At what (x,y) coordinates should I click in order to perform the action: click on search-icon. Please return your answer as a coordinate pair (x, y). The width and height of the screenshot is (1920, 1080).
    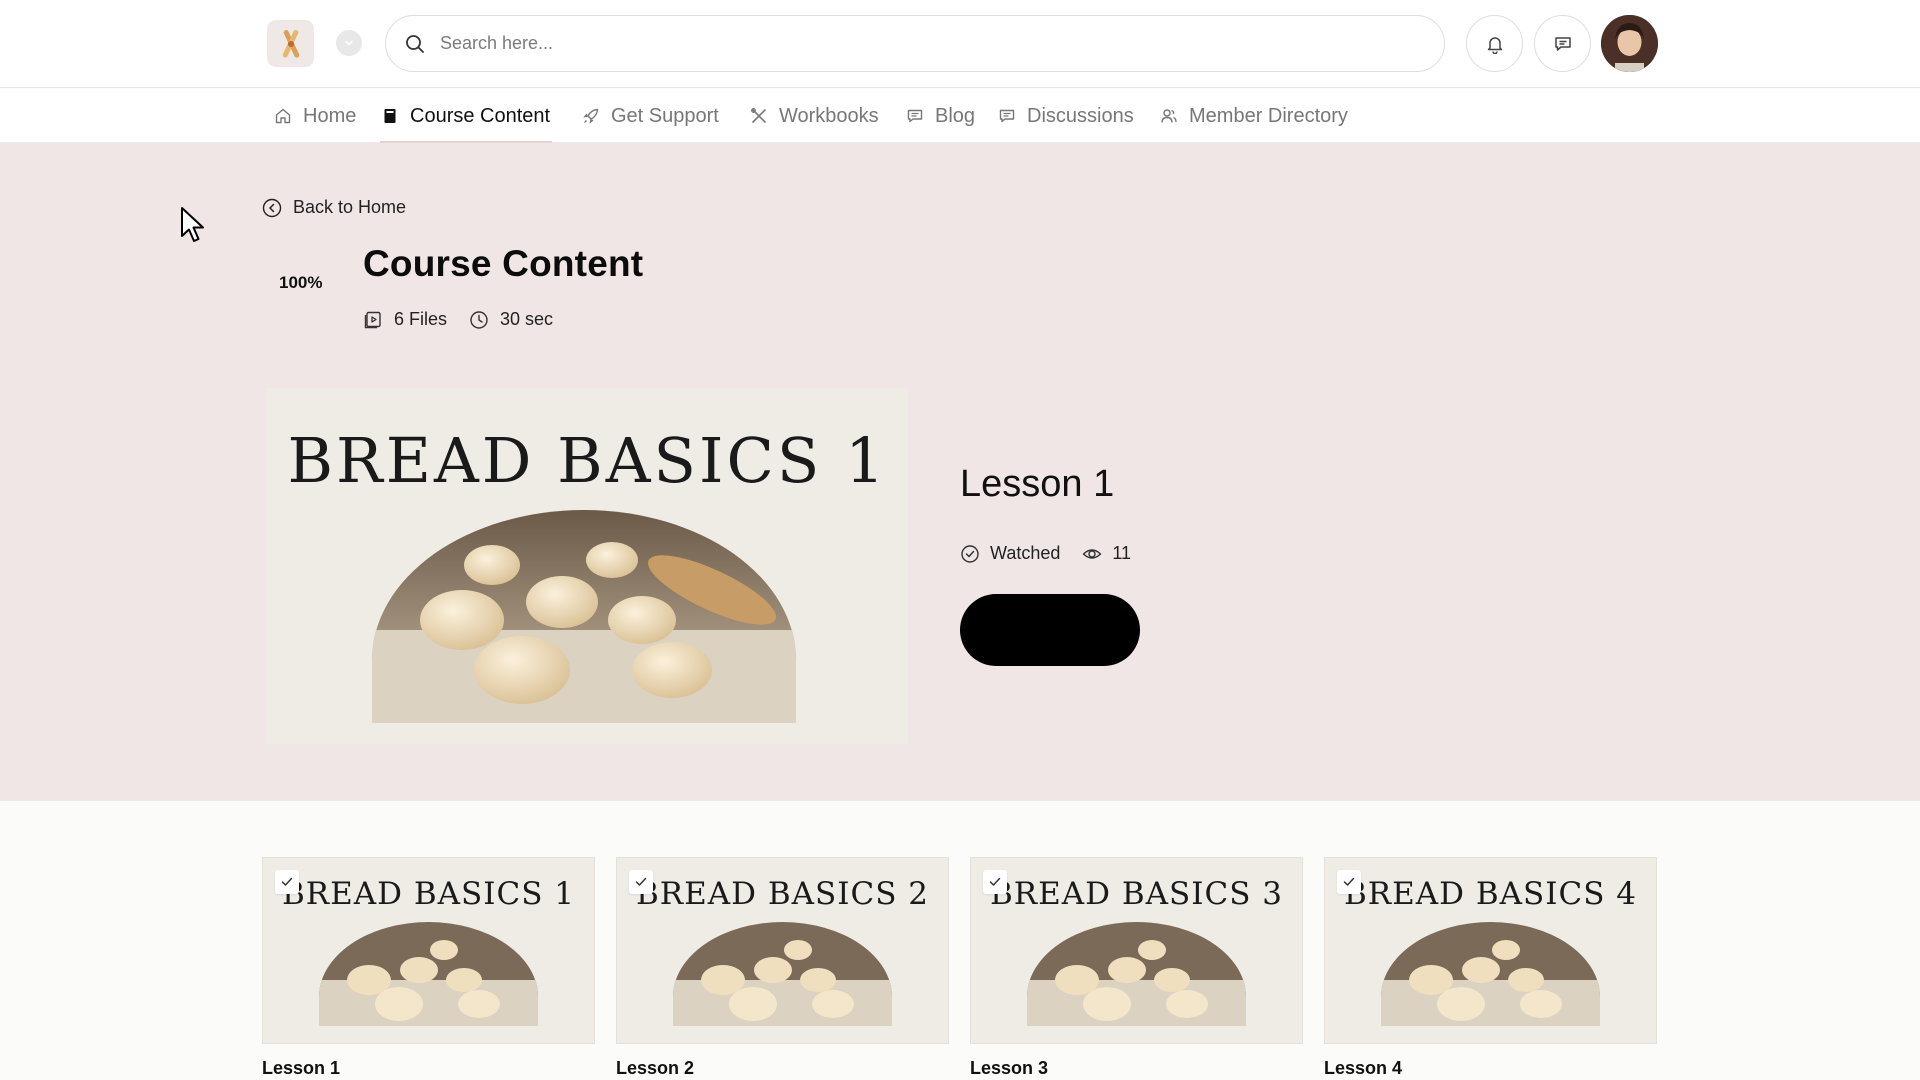
    Looking at the image, I should click on (415, 44).